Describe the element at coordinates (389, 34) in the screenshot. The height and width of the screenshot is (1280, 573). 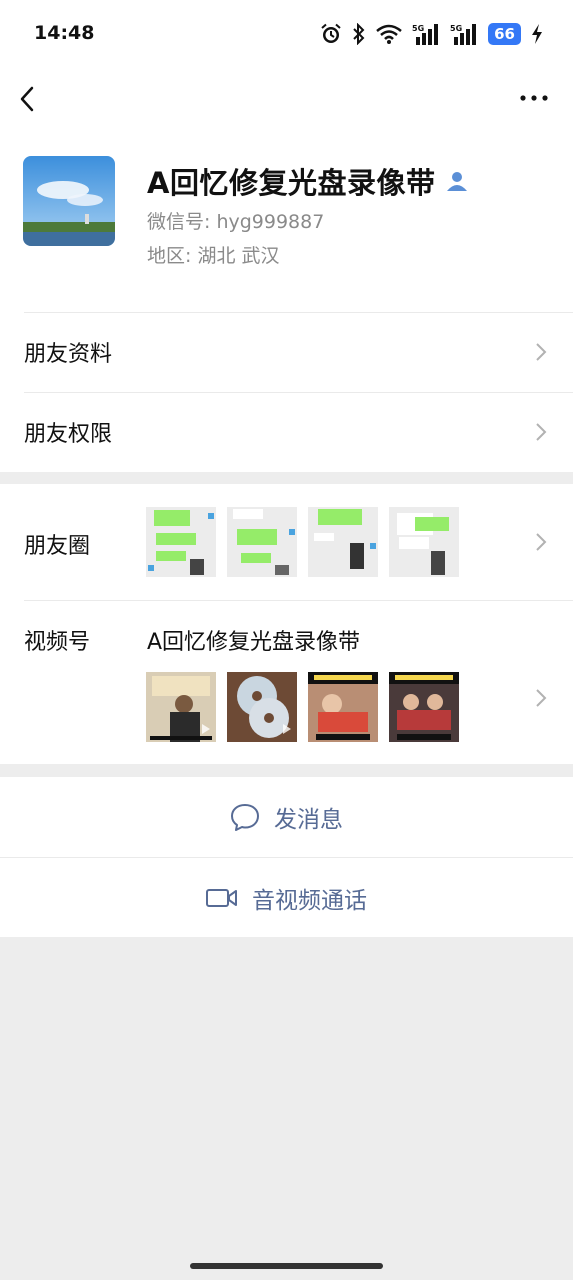
I see `wifi-icon` at that location.